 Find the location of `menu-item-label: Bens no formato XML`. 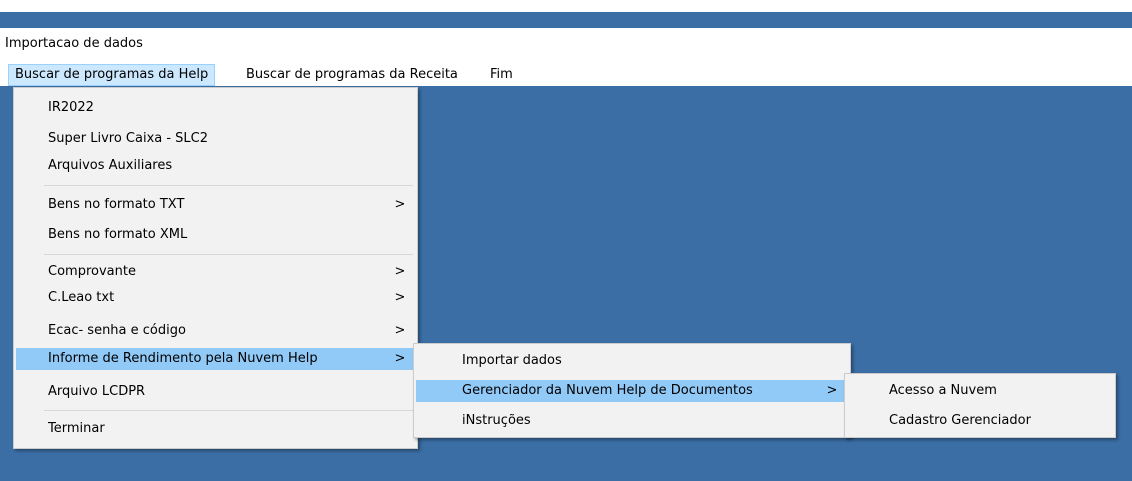

menu-item-label: Bens no formato XML is located at coordinates (118, 234).